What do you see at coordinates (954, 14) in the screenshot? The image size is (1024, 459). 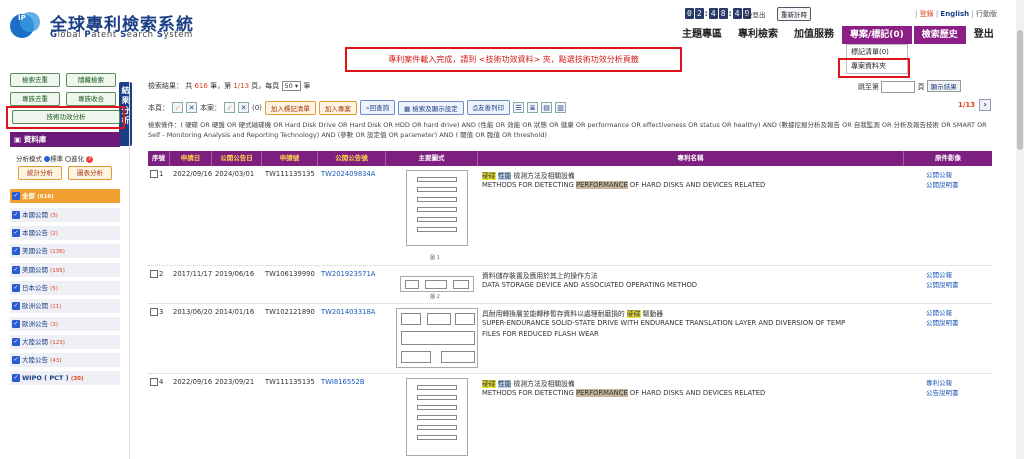 I see `english-link: English` at bounding box center [954, 14].